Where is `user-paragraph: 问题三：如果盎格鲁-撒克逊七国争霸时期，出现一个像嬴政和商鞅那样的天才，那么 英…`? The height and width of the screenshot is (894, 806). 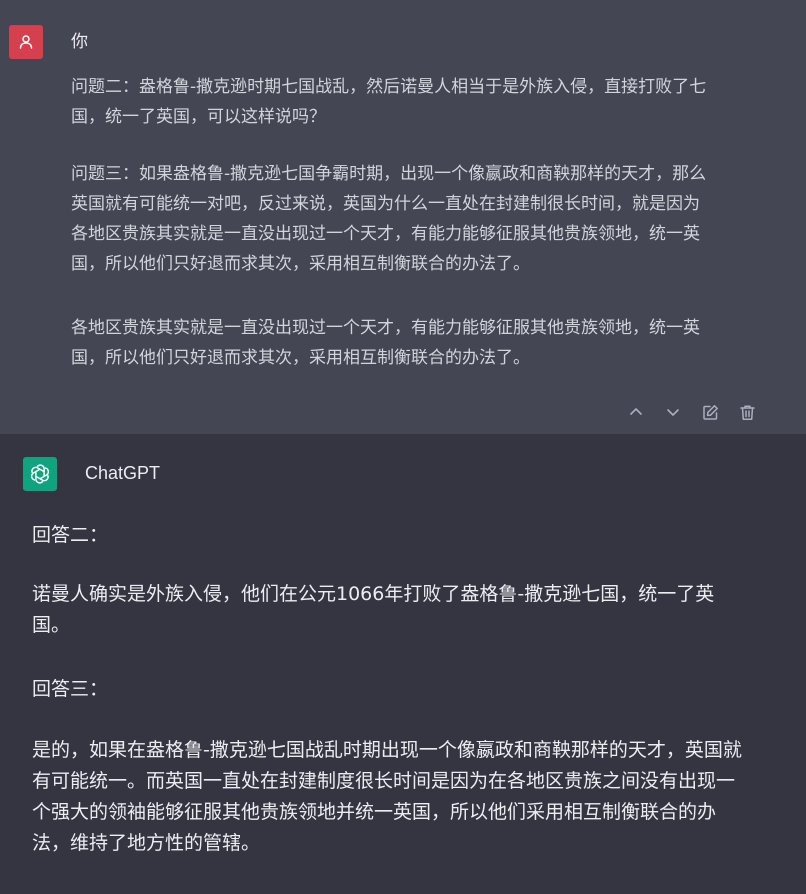
user-paragraph: 问题三：如果盎格鲁-撒克逊七国争霸时期，出现一个像嬴政和商鞅那样的天才，那么 英… is located at coordinates (389, 219).